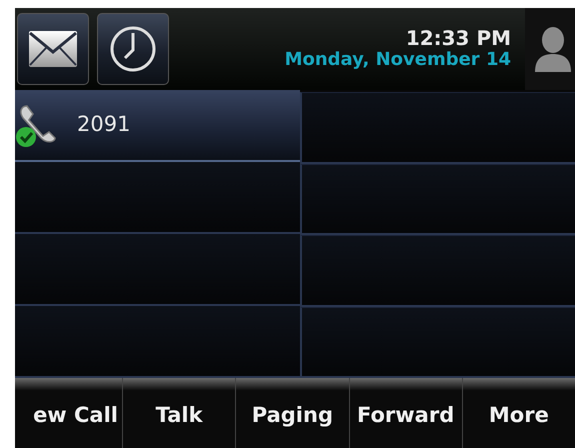  What do you see at coordinates (406, 413) in the screenshot?
I see `softkey: Forward` at bounding box center [406, 413].